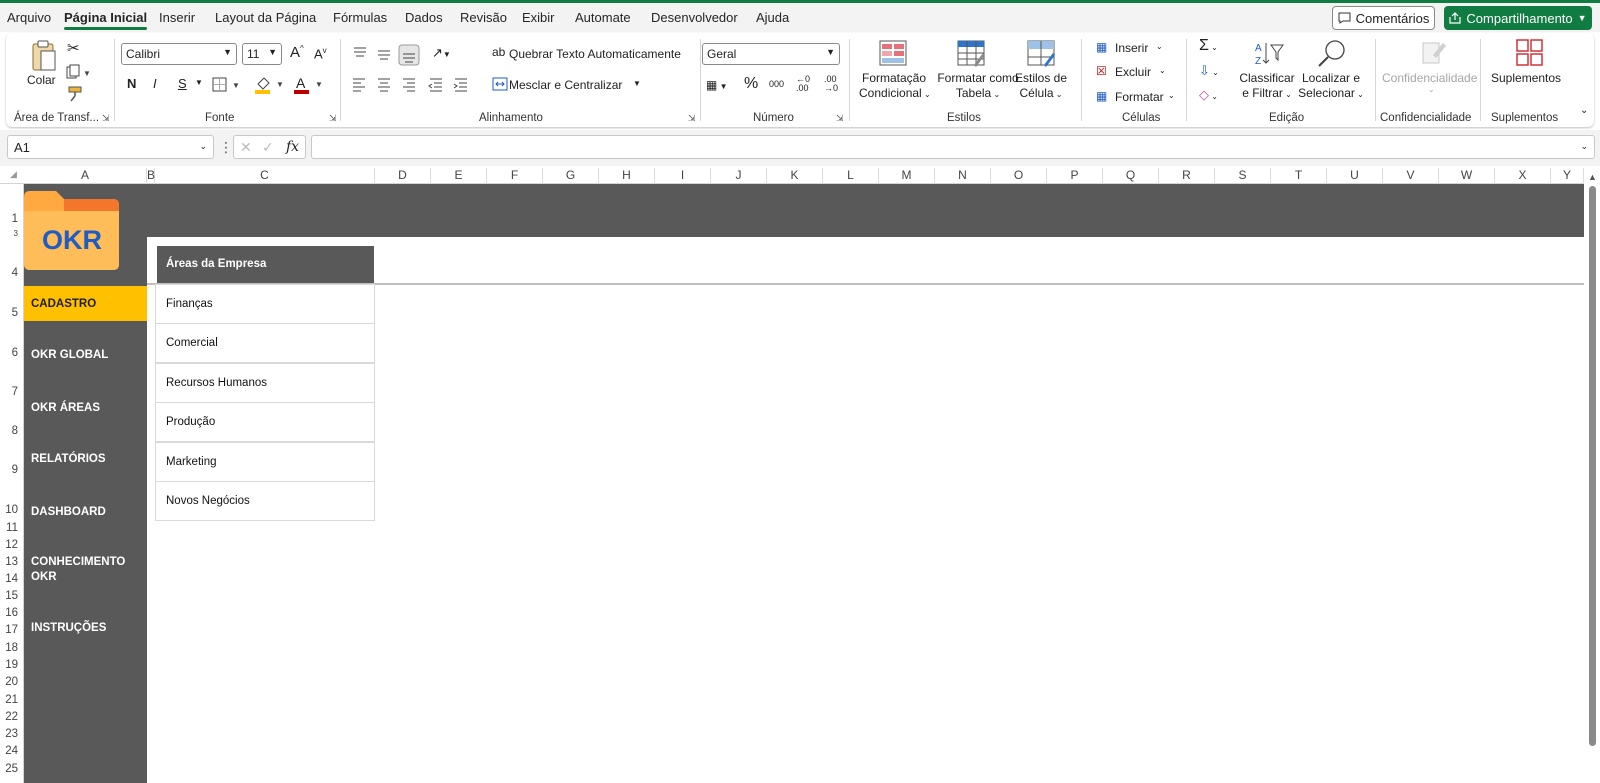 The image size is (1600, 783). I want to click on addins-button: Suplementos, so click(1526, 78).